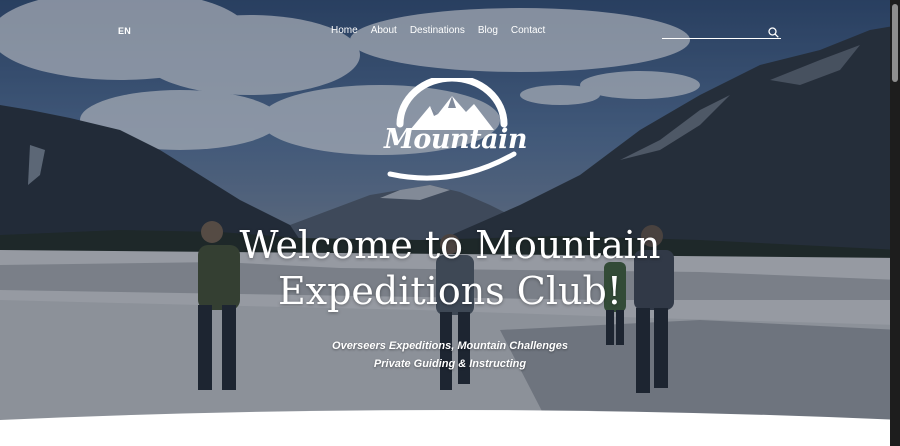 Image resolution: width=900 pixels, height=446 pixels. What do you see at coordinates (450, 364) in the screenshot?
I see `hero-subtitle-line-2: Private Guiding & Instructing` at bounding box center [450, 364].